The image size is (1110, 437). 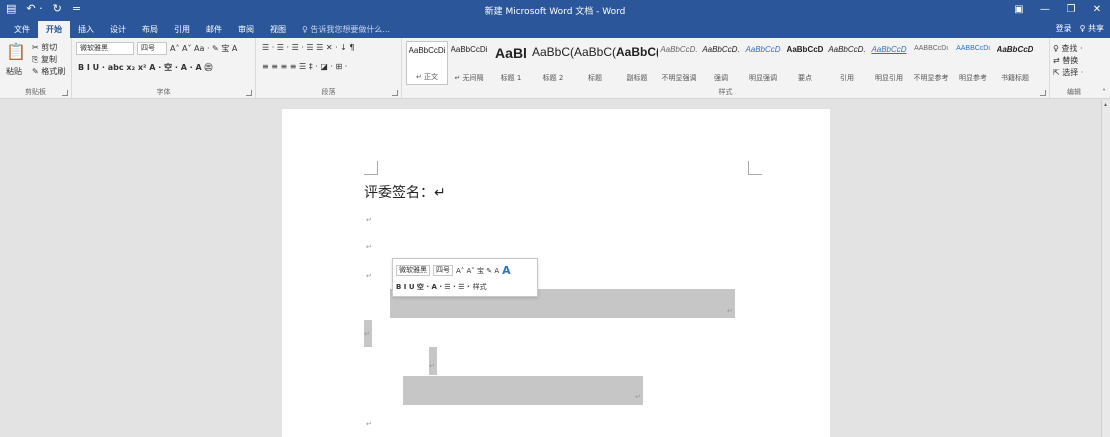 What do you see at coordinates (427, 77) in the screenshot?
I see `style-name: ↵ 正文` at bounding box center [427, 77].